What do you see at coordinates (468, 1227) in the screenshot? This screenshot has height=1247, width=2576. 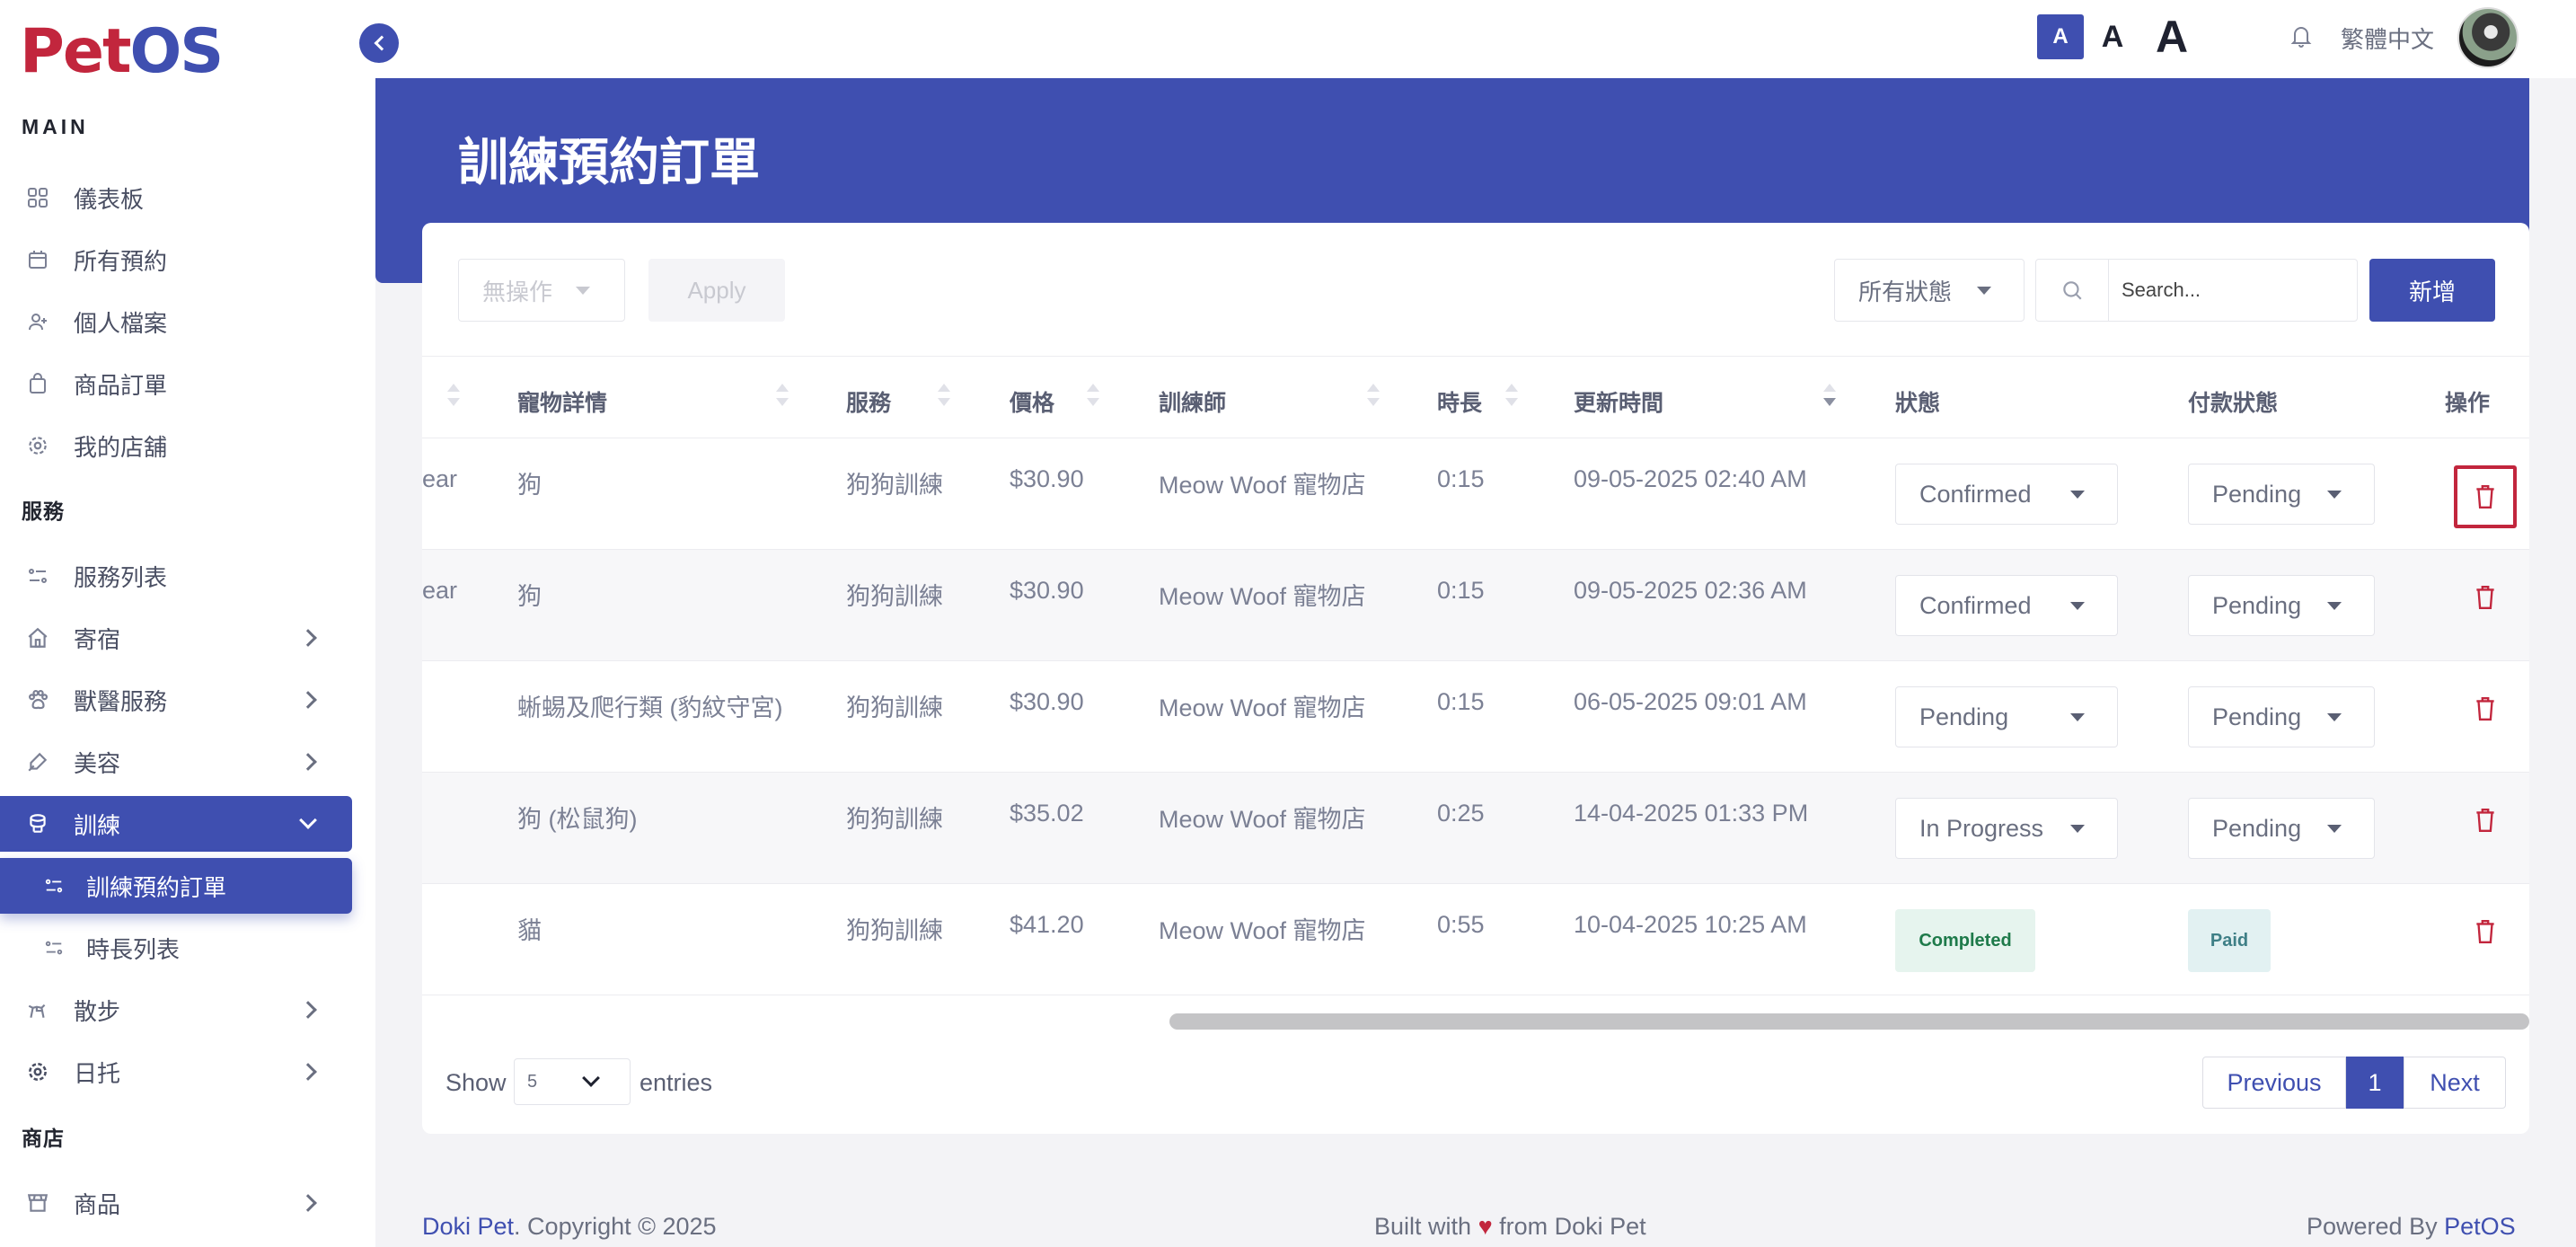 I see `footer-brand-link: Doki Pet` at bounding box center [468, 1227].